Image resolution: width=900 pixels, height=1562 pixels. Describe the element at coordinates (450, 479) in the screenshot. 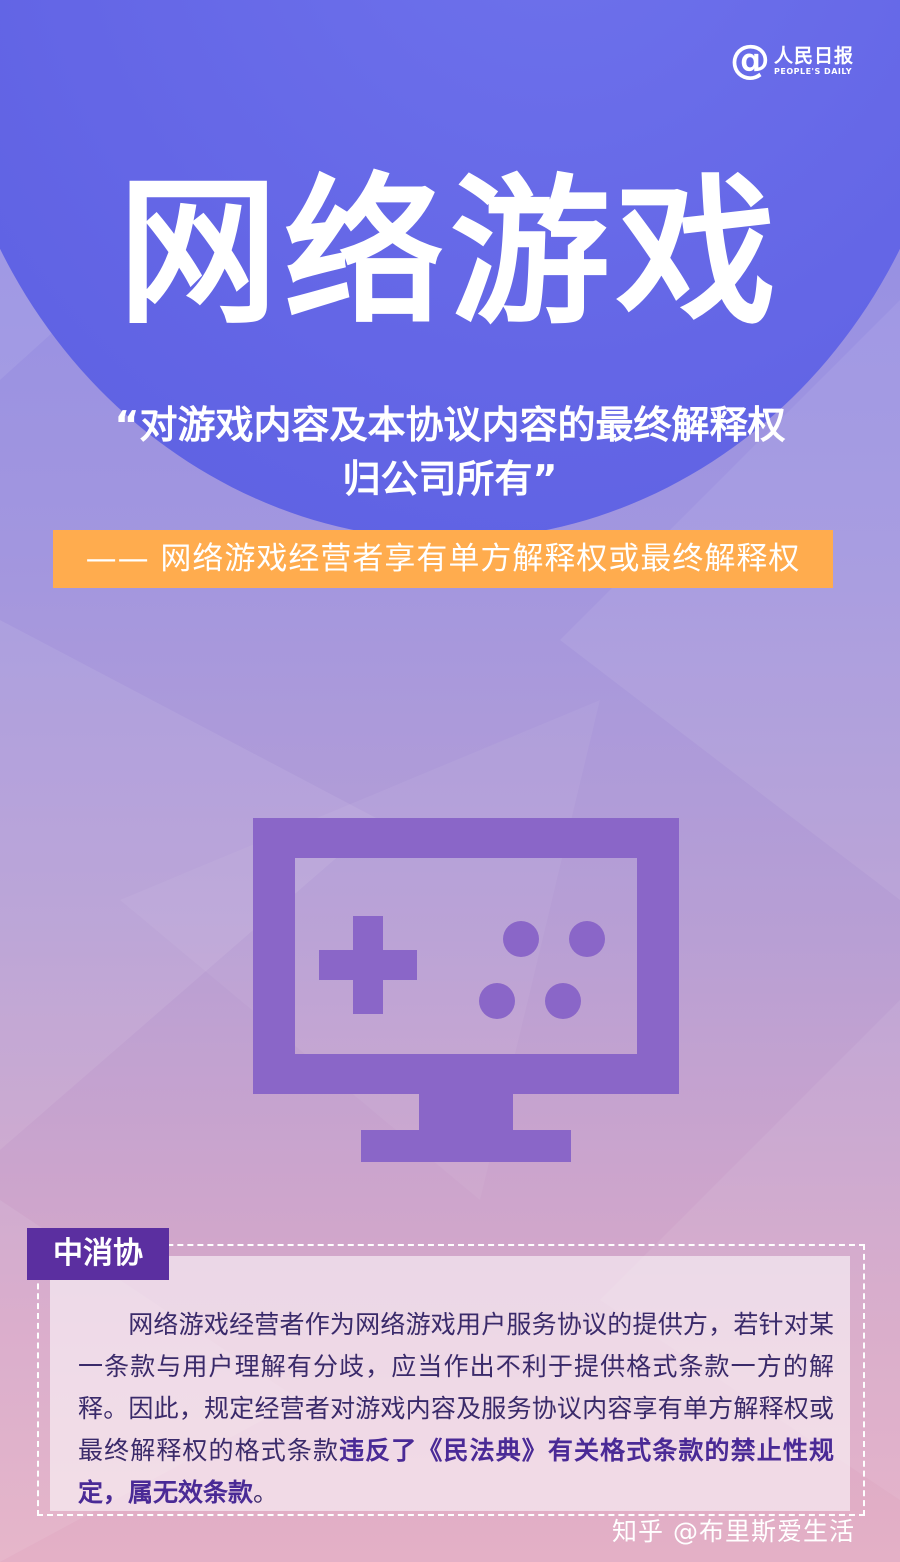

I see `quote-line-2: 归公司所有”` at that location.